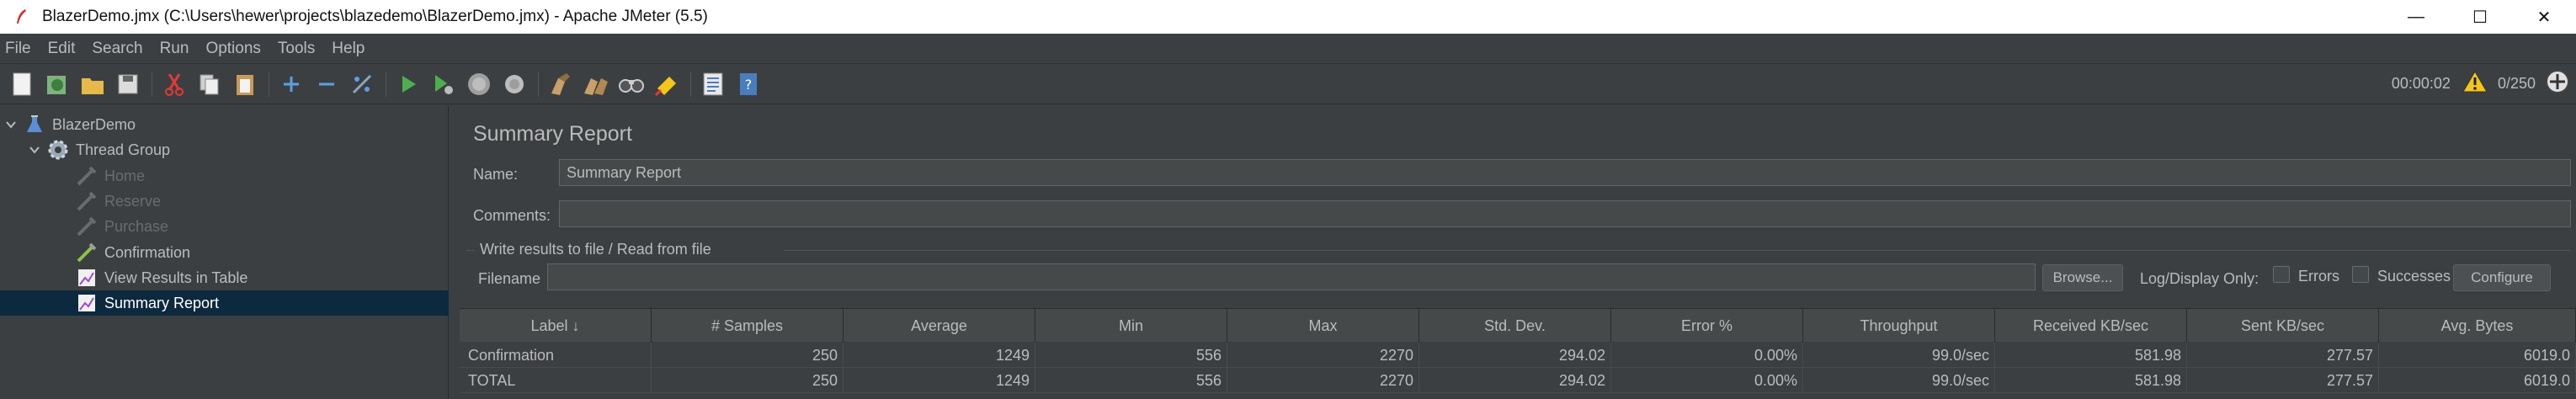 The height and width of the screenshot is (399, 2576). What do you see at coordinates (225, 303) in the screenshot?
I see `tree-item-summary-report: Summary Report` at bounding box center [225, 303].